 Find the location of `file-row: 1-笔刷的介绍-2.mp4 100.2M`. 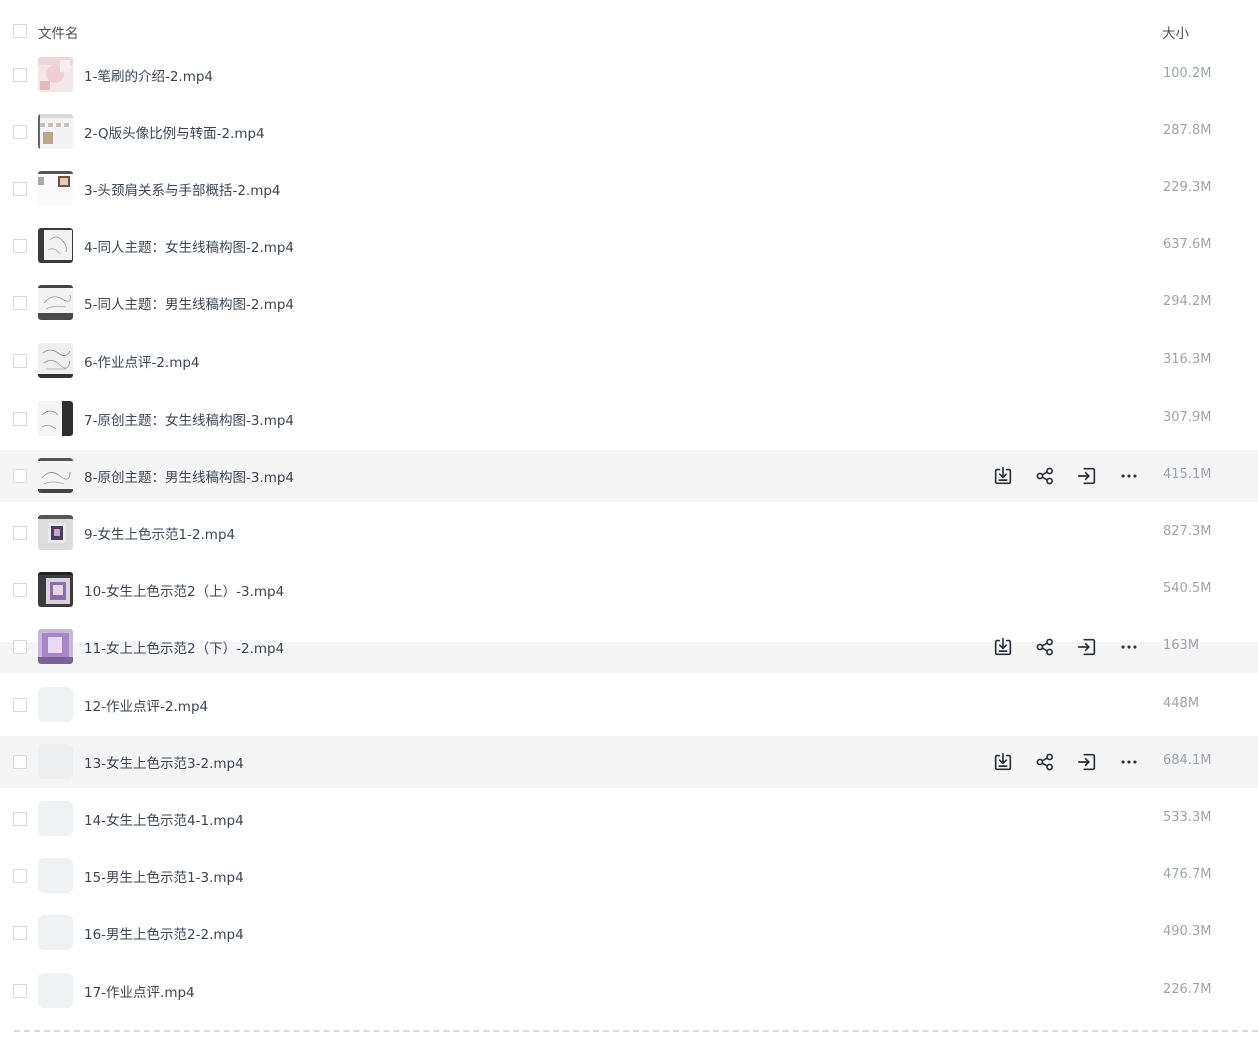

file-row: 1-笔刷的介绍-2.mp4 100.2M is located at coordinates (629, 75).